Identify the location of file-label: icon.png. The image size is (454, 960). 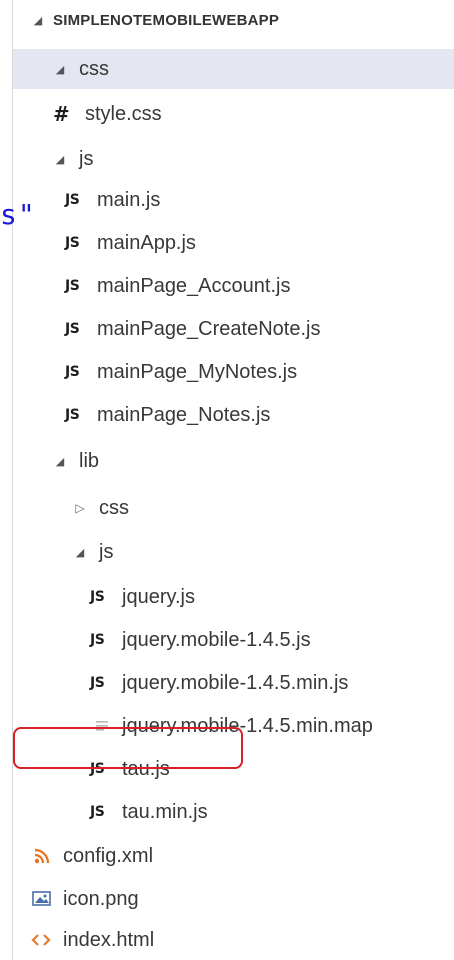
(101, 898).